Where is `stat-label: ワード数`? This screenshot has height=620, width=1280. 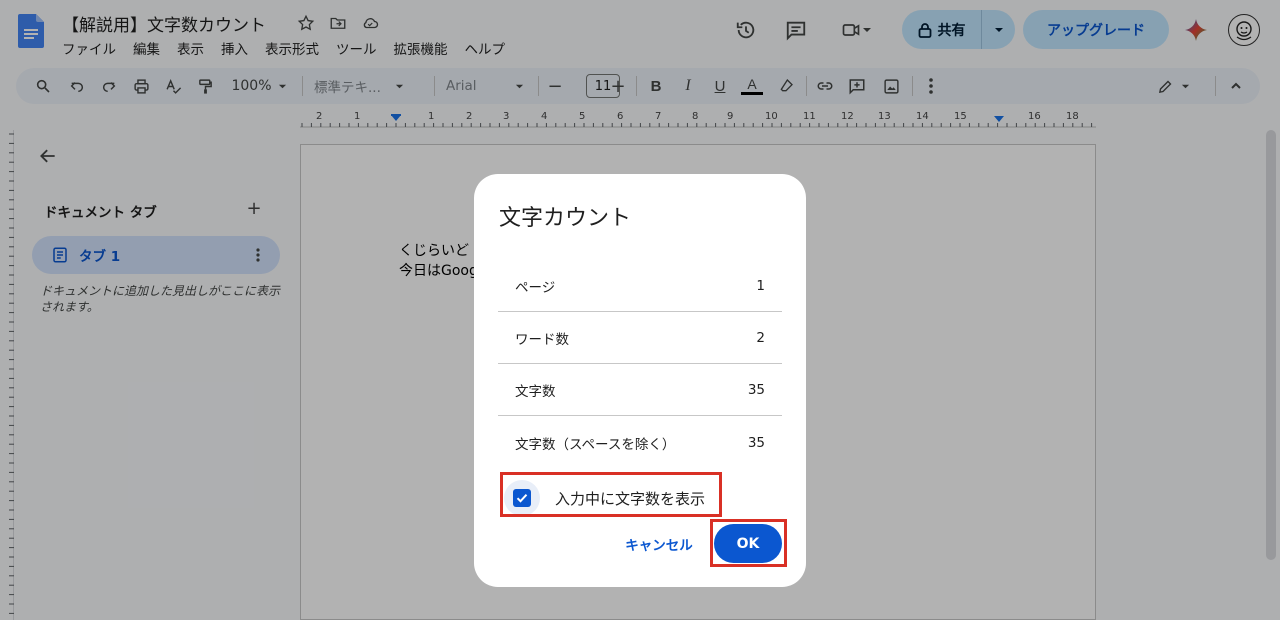 stat-label: ワード数 is located at coordinates (542, 339).